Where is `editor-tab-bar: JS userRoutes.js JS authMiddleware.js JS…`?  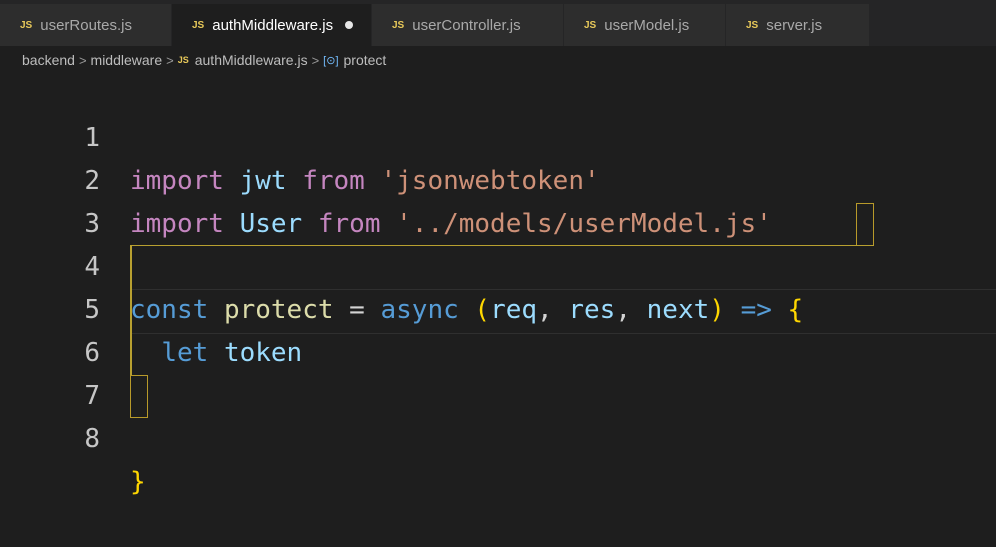
editor-tab-bar: JS userRoutes.js JS authMiddleware.js JS… is located at coordinates (498, 23).